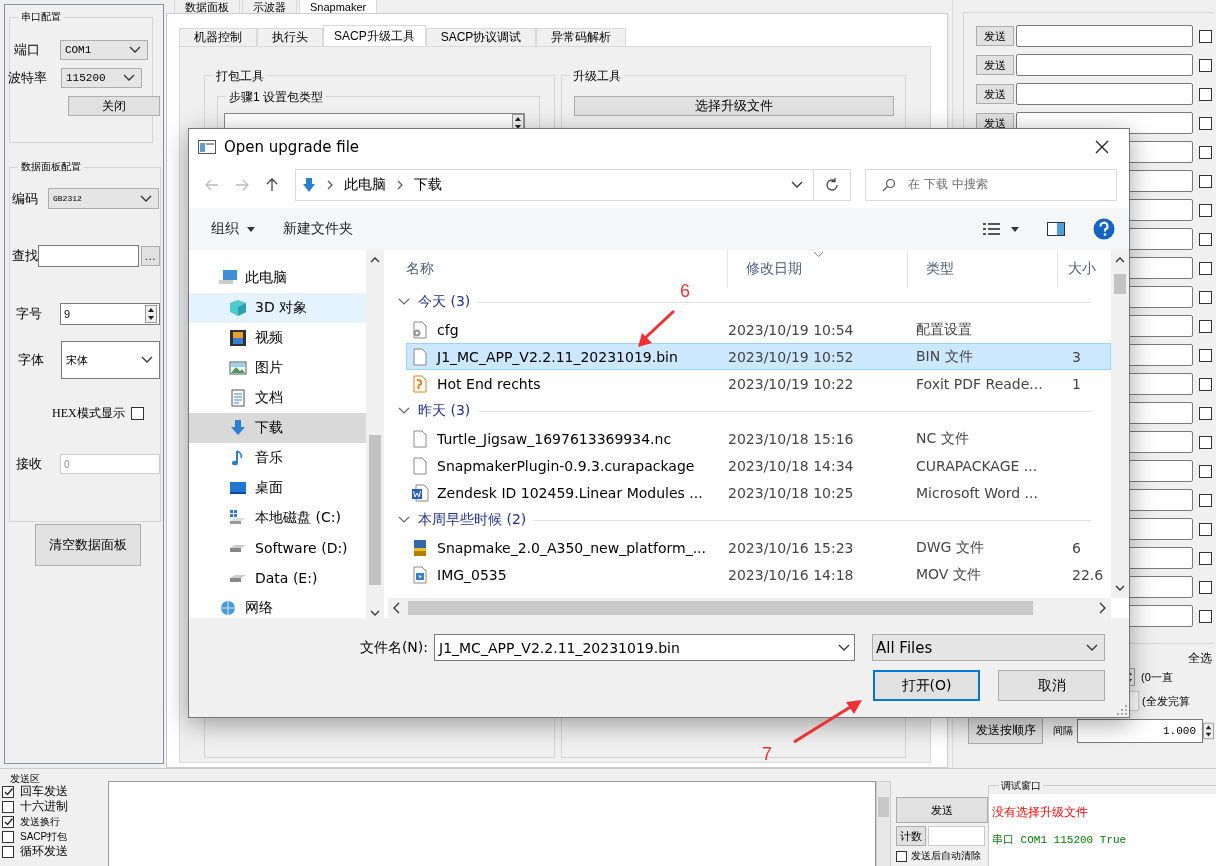 Image resolution: width=1216 pixels, height=866 pixels. What do you see at coordinates (1006, 730) in the screenshot?
I see `send-in-order-button: 发送按顺序` at bounding box center [1006, 730].